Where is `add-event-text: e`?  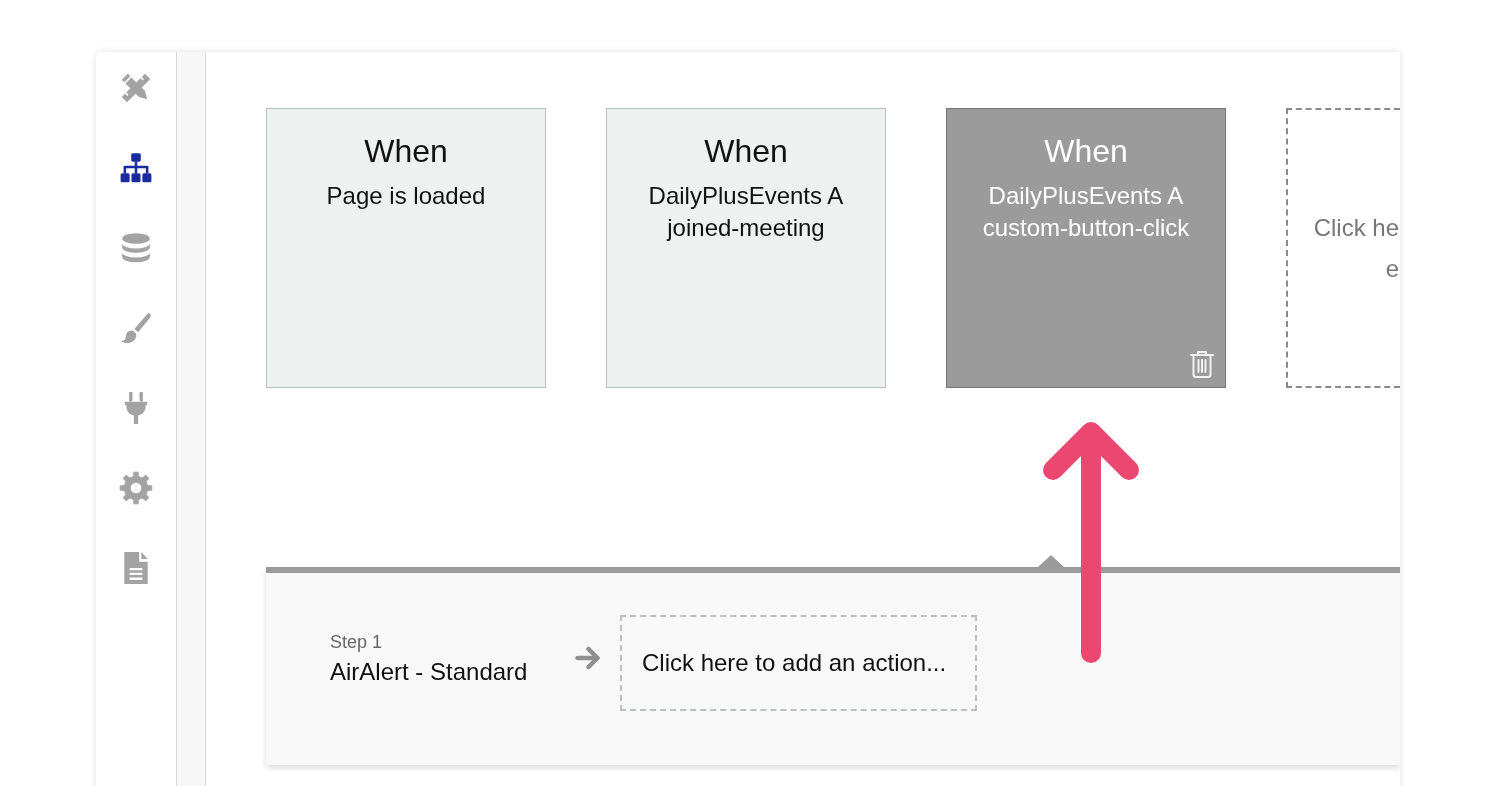
add-event-text: e is located at coordinates (1392, 269).